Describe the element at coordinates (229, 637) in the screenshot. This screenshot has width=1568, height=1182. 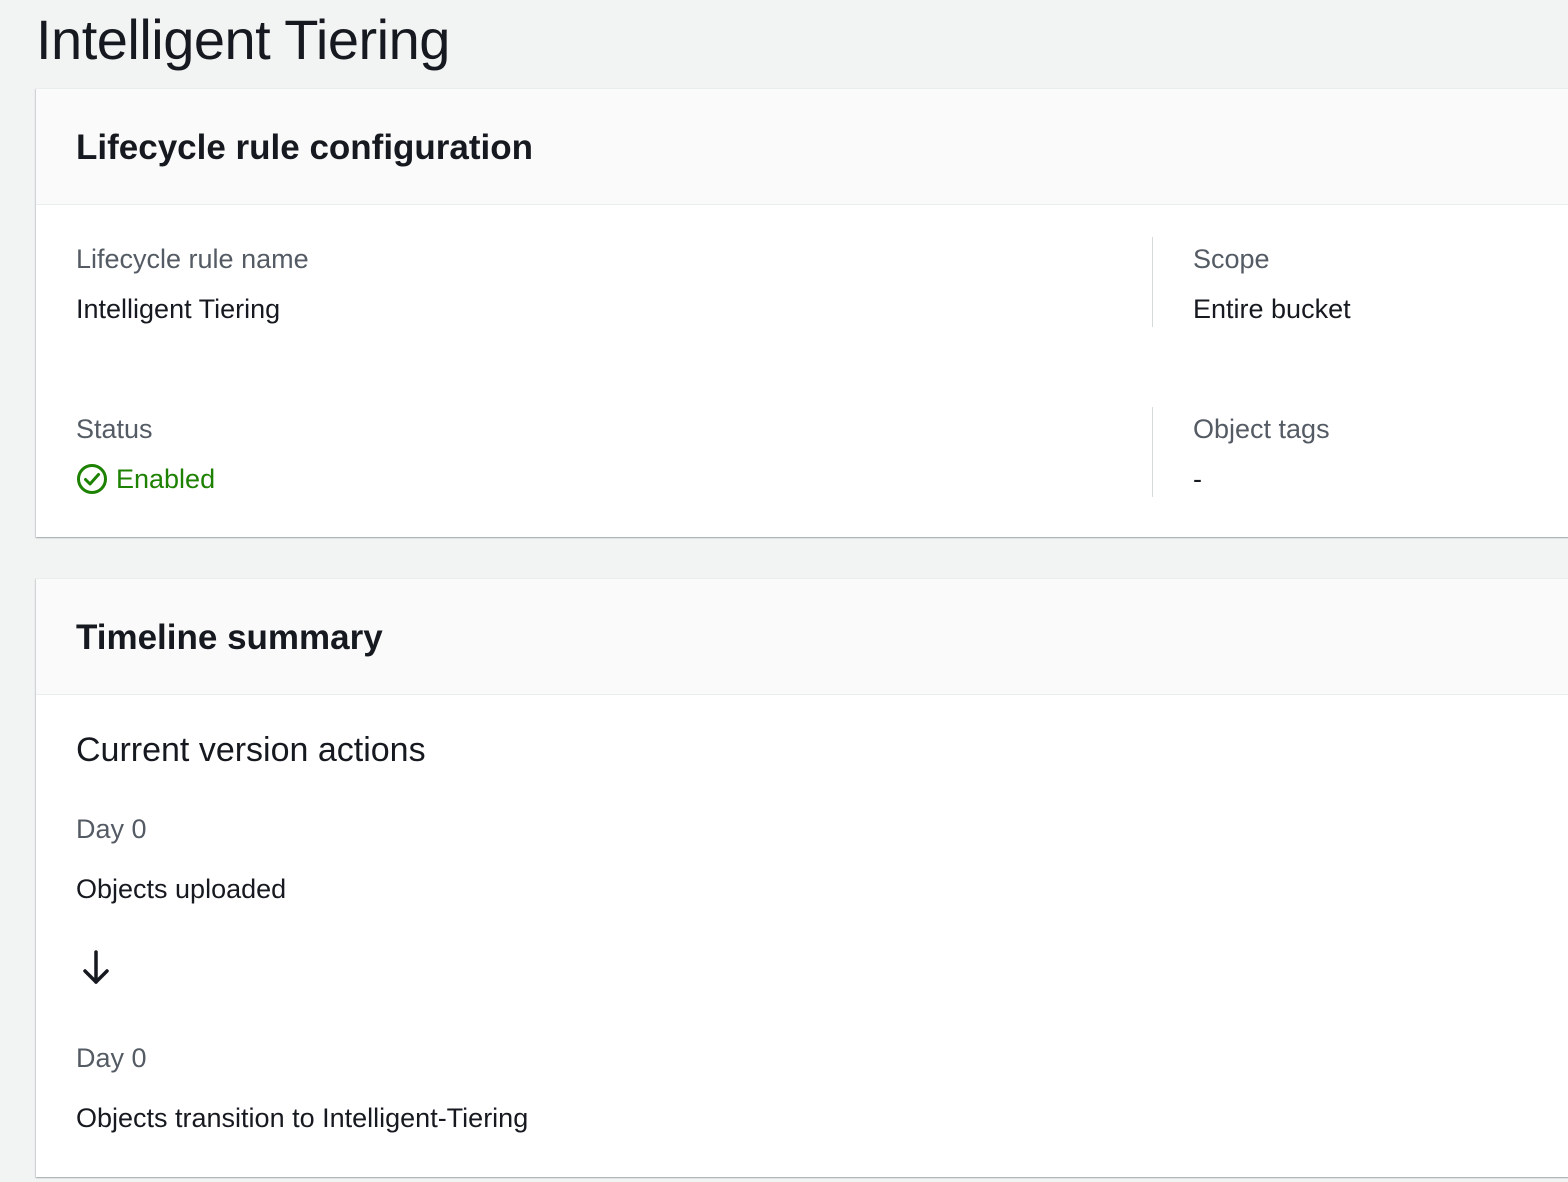
I see `panel-title: Timeline summary` at that location.